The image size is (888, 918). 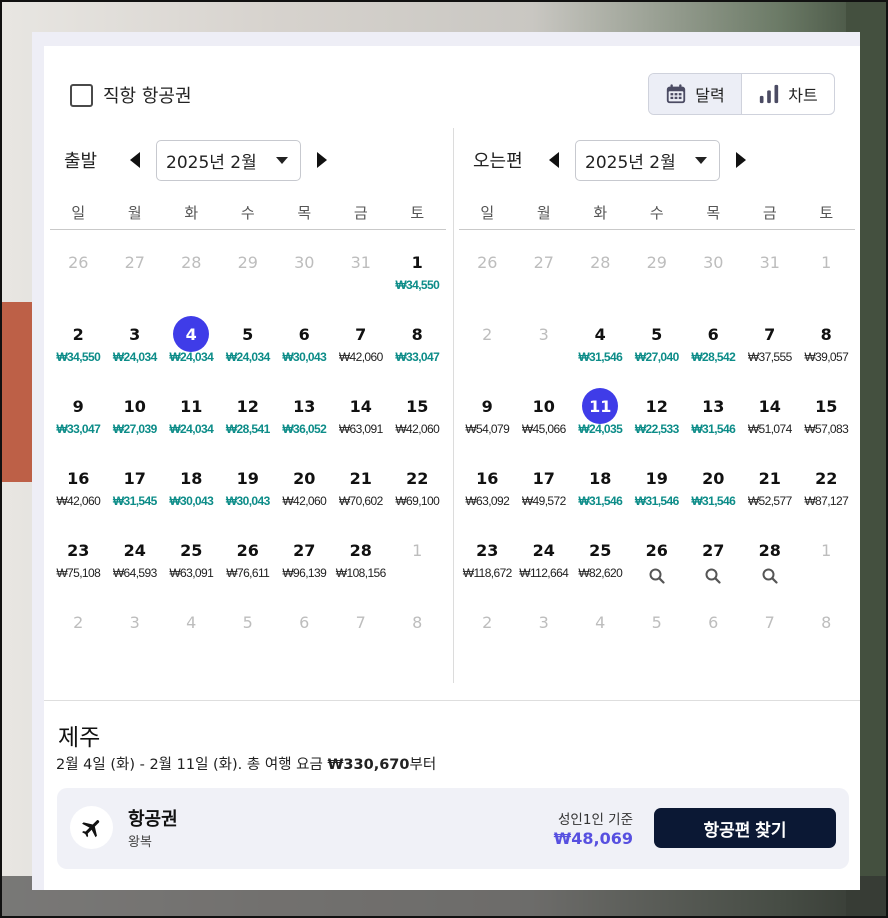 I want to click on return-prev-month-button, so click(x=554, y=160).